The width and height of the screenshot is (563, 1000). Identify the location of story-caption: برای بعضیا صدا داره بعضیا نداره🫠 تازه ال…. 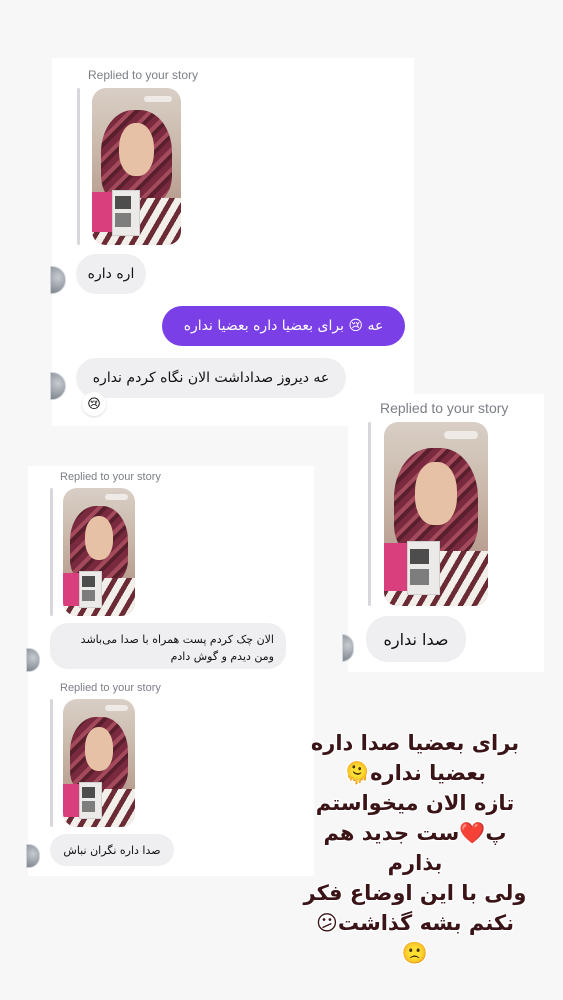
(415, 848).